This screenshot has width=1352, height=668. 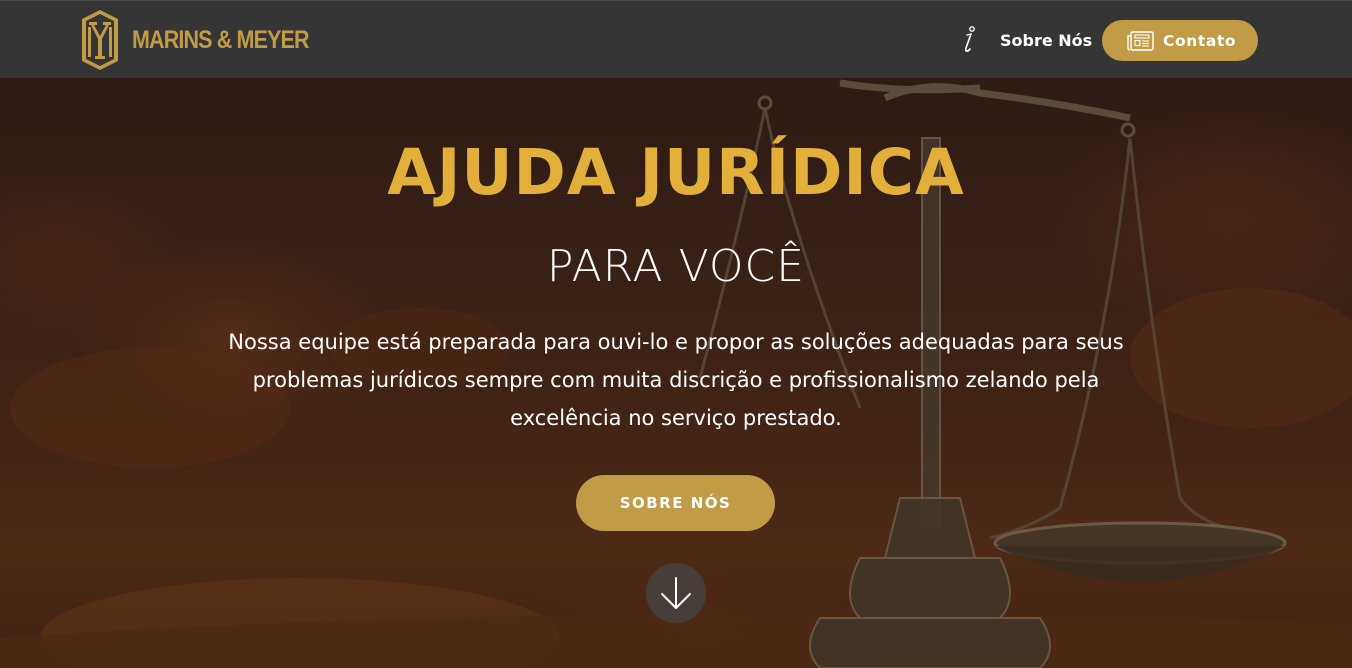 What do you see at coordinates (100, 40) in the screenshot?
I see `logo-mark-icon` at bounding box center [100, 40].